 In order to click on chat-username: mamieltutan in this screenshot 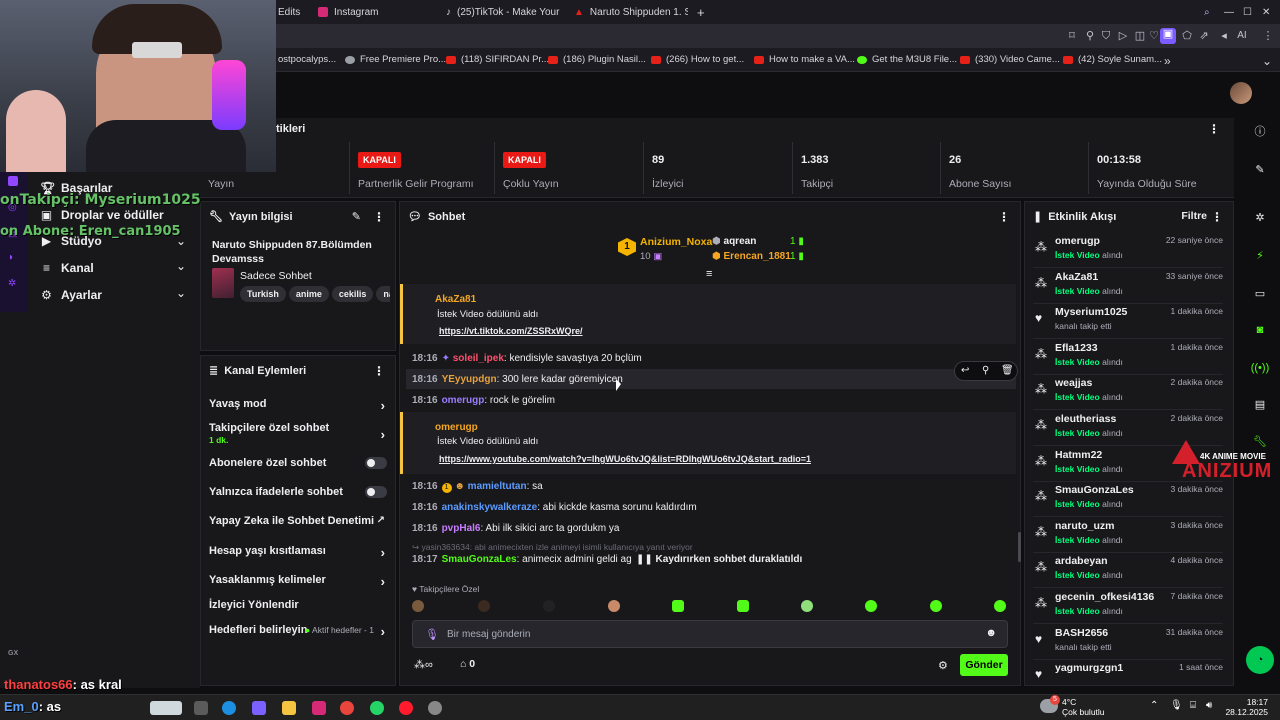, I will do `click(497, 486)`.